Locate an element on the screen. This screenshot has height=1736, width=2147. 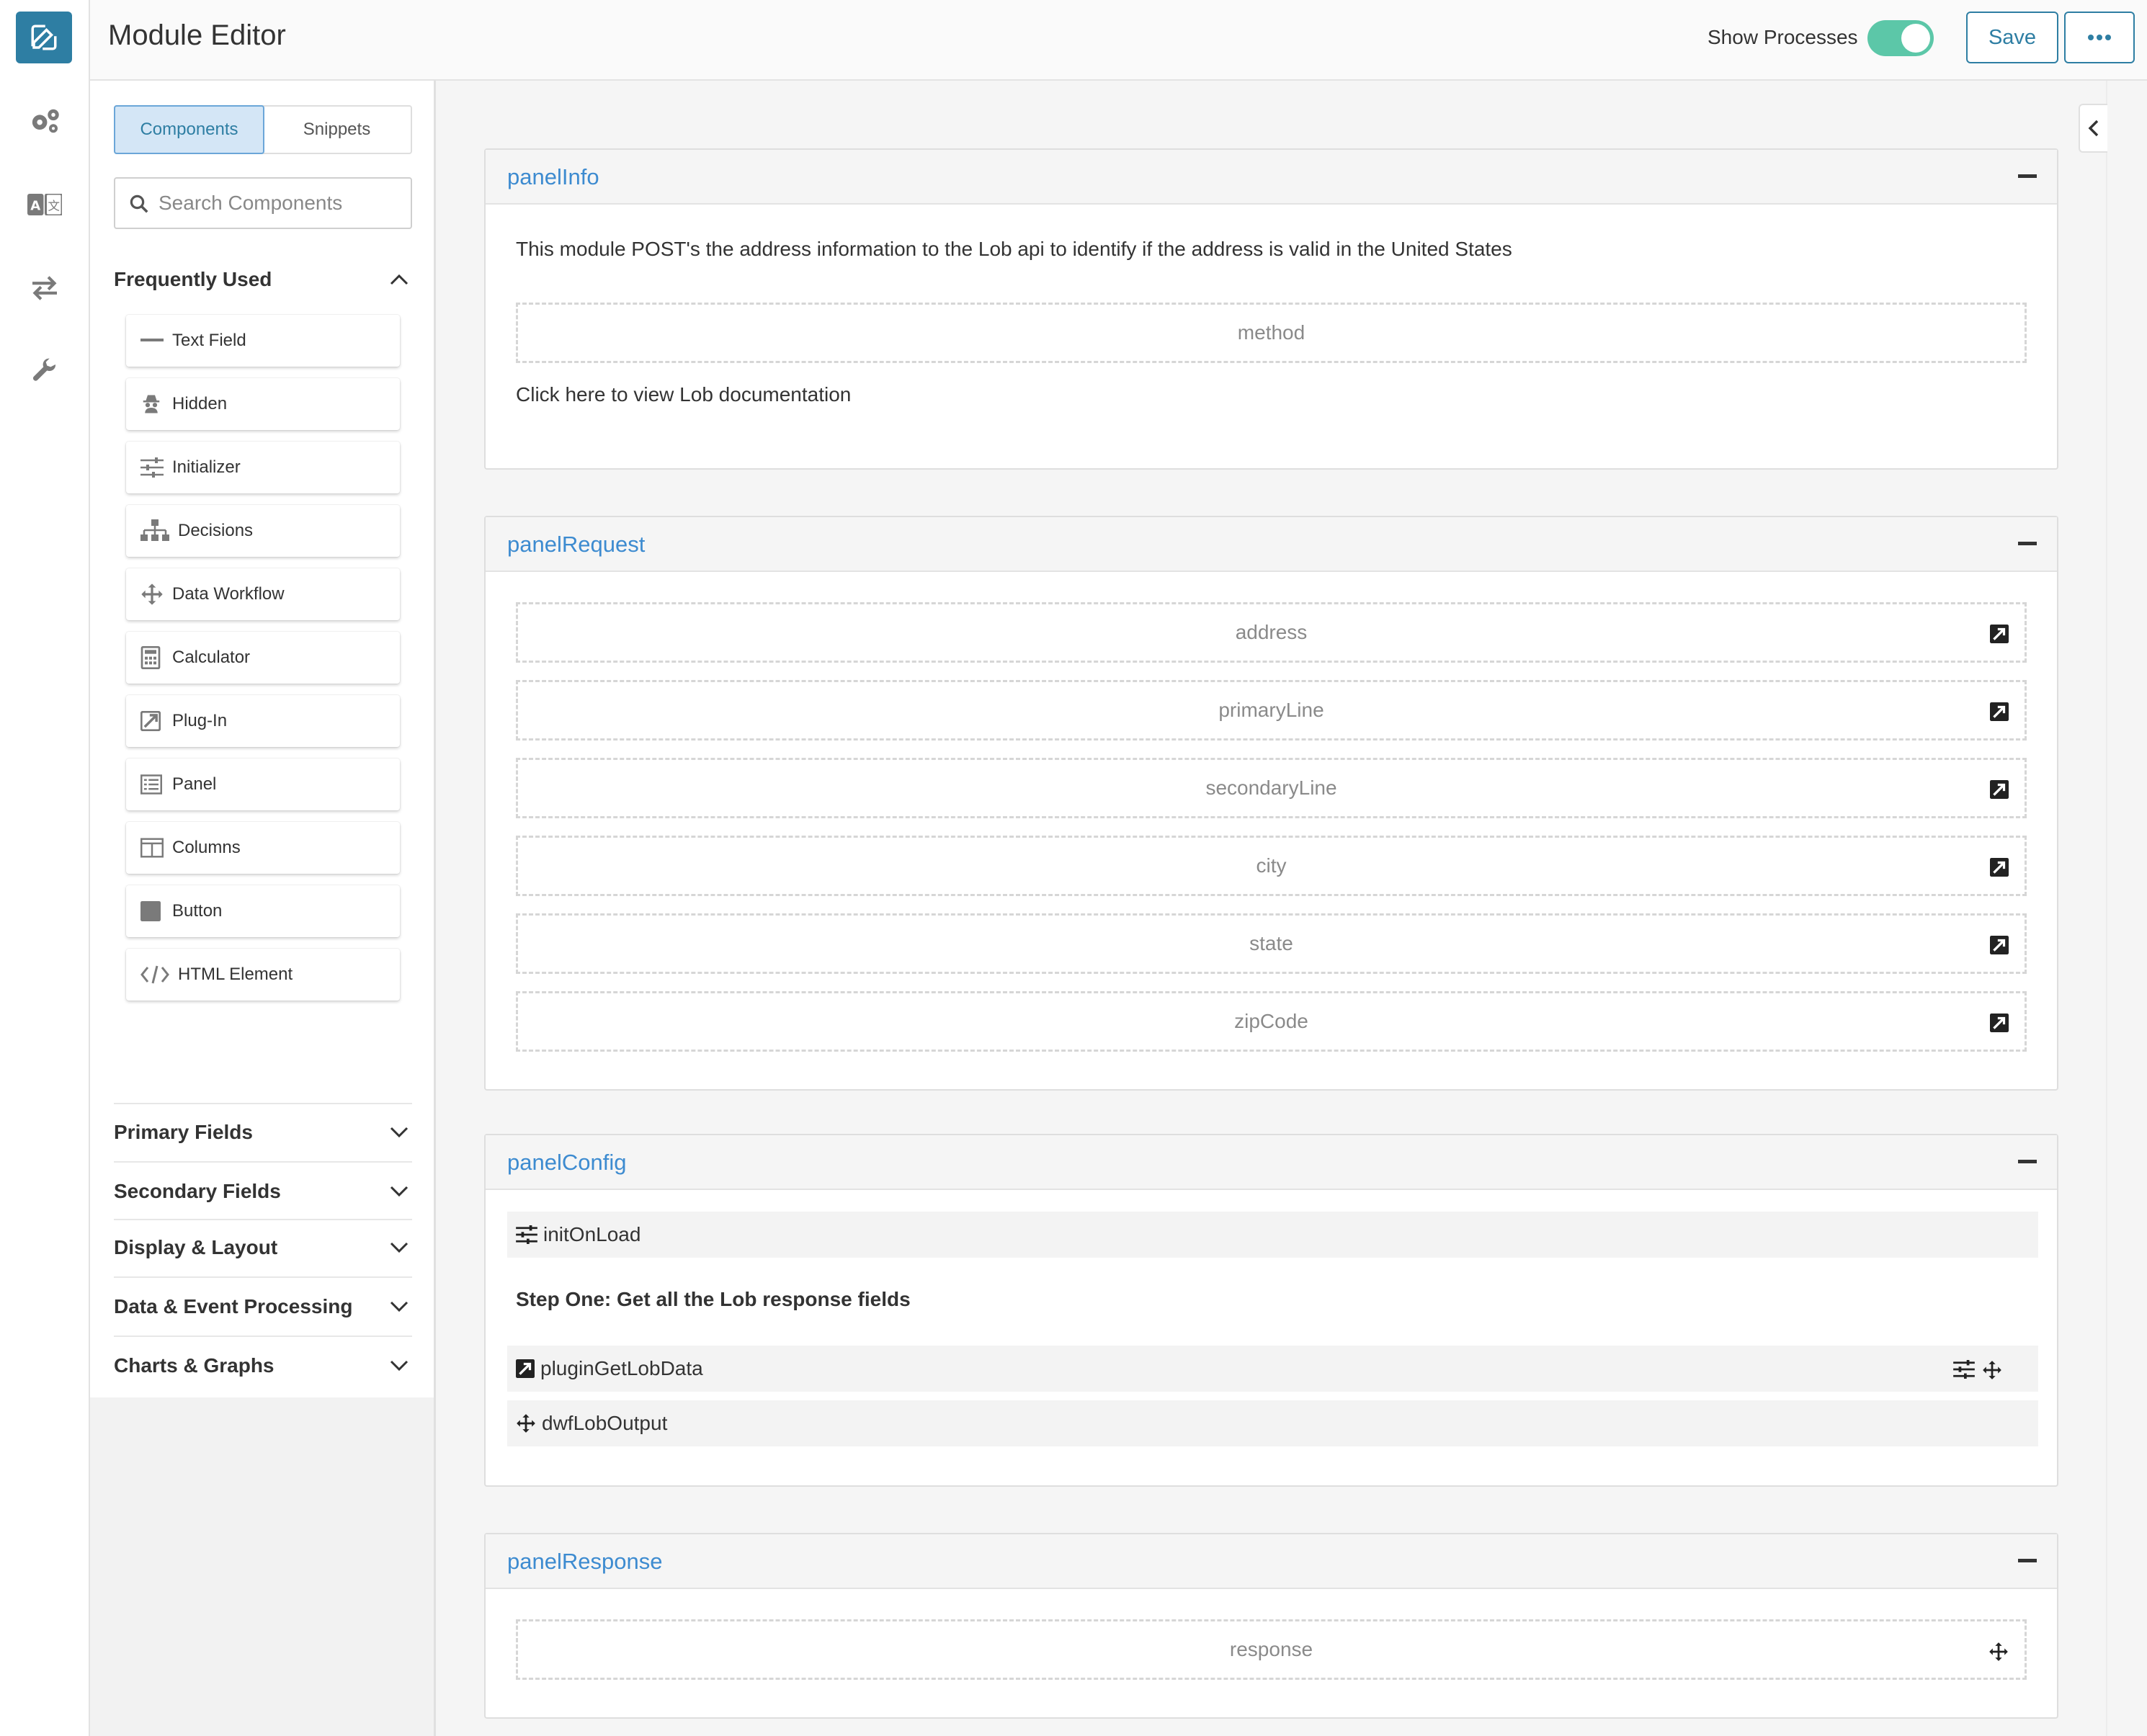
component-hidden: Hidden is located at coordinates (263, 404).